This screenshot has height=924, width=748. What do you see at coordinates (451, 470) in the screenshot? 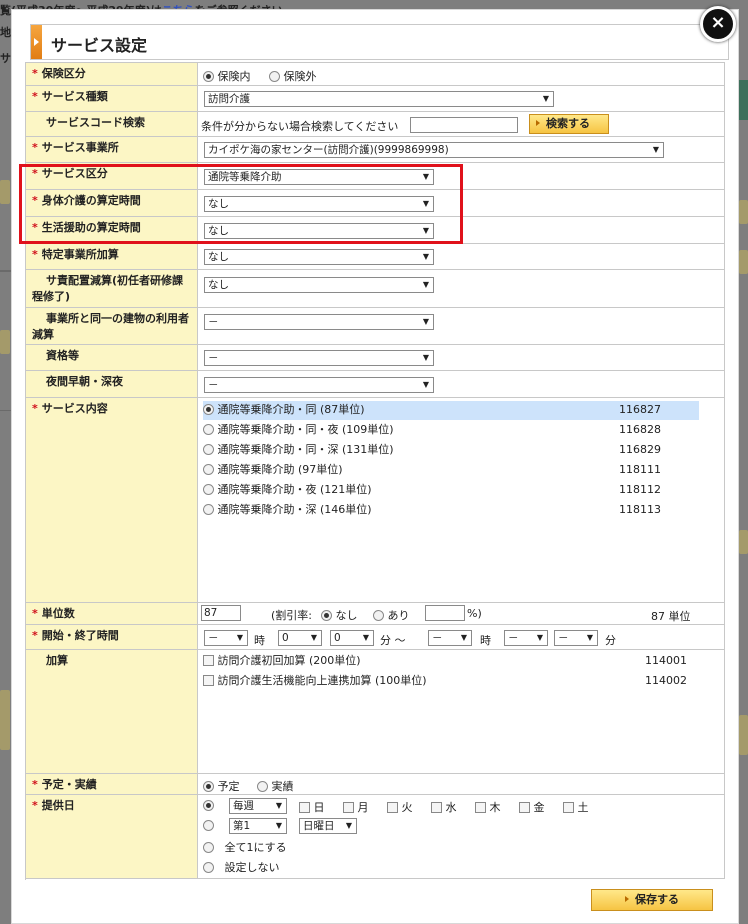
I see `service-content-item: 通院等乗降介助 (97単位) 118111` at bounding box center [451, 470].